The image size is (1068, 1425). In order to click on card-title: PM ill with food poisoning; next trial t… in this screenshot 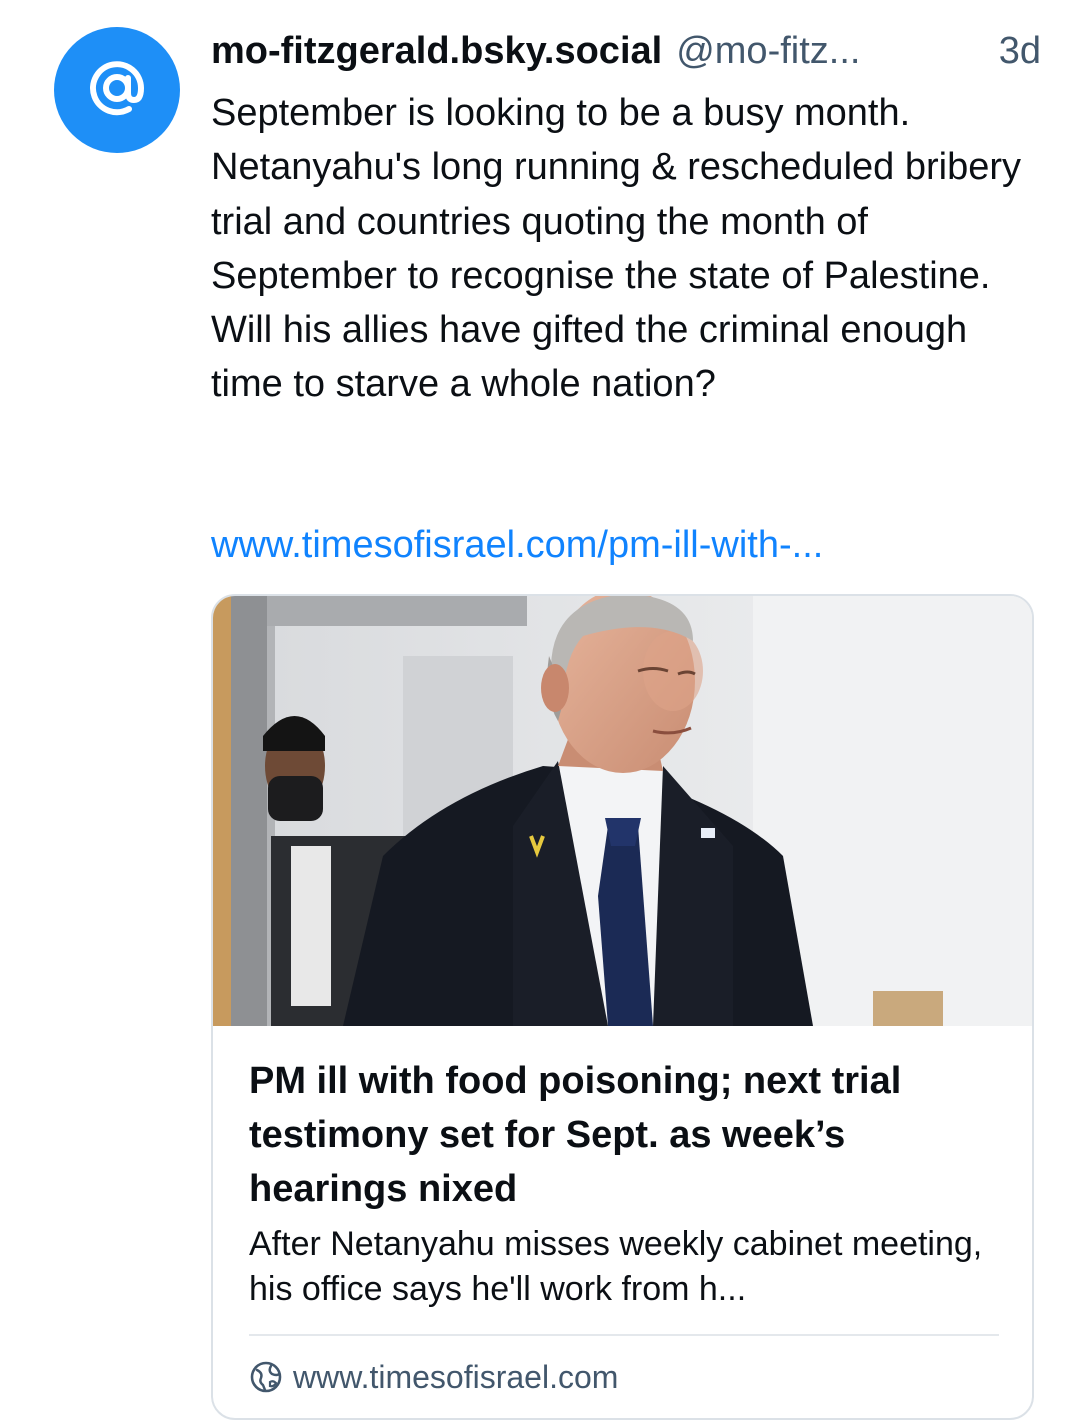, I will do `click(629, 1135)`.